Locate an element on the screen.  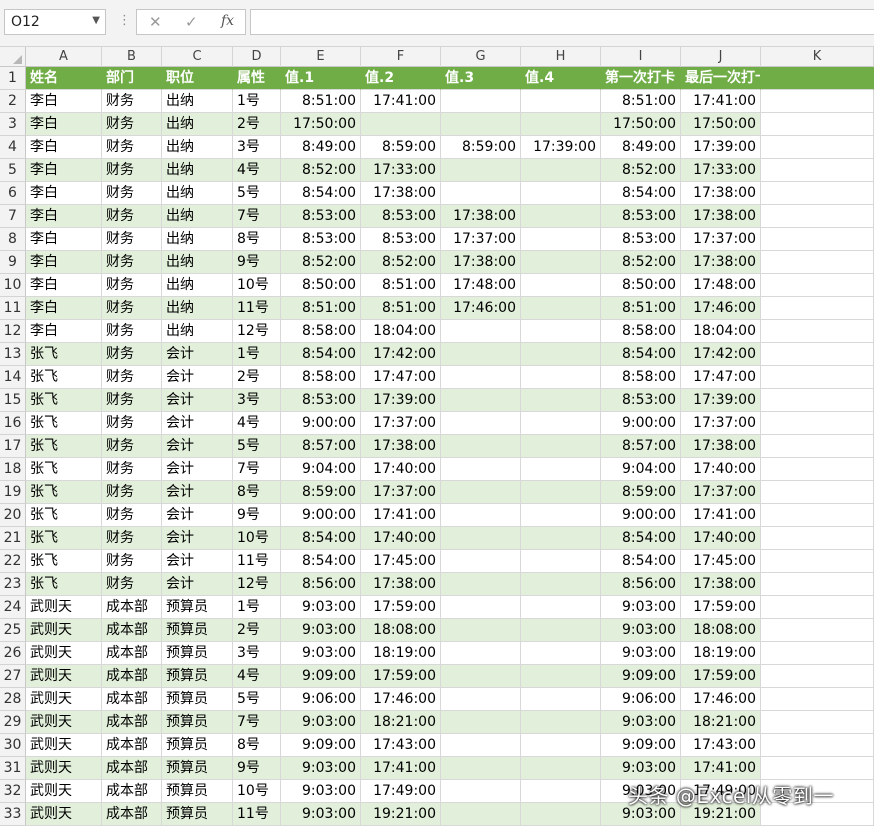
table-cell: 3号 is located at coordinates (257, 400).